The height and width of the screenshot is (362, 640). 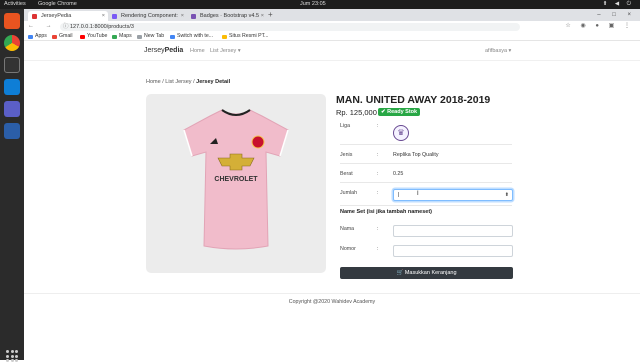 I want to click on show-apps-icon, so click(x=12, y=356).